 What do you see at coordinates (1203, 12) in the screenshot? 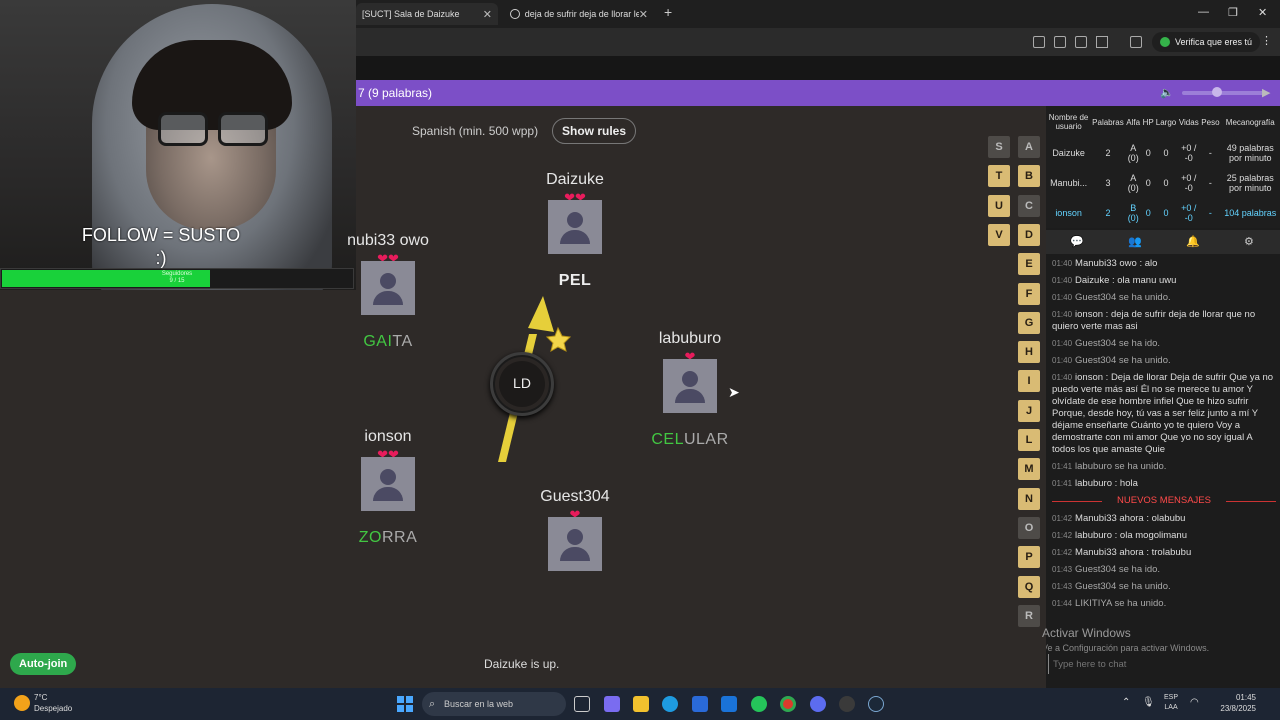
I see `minimize-button: —` at bounding box center [1203, 12].